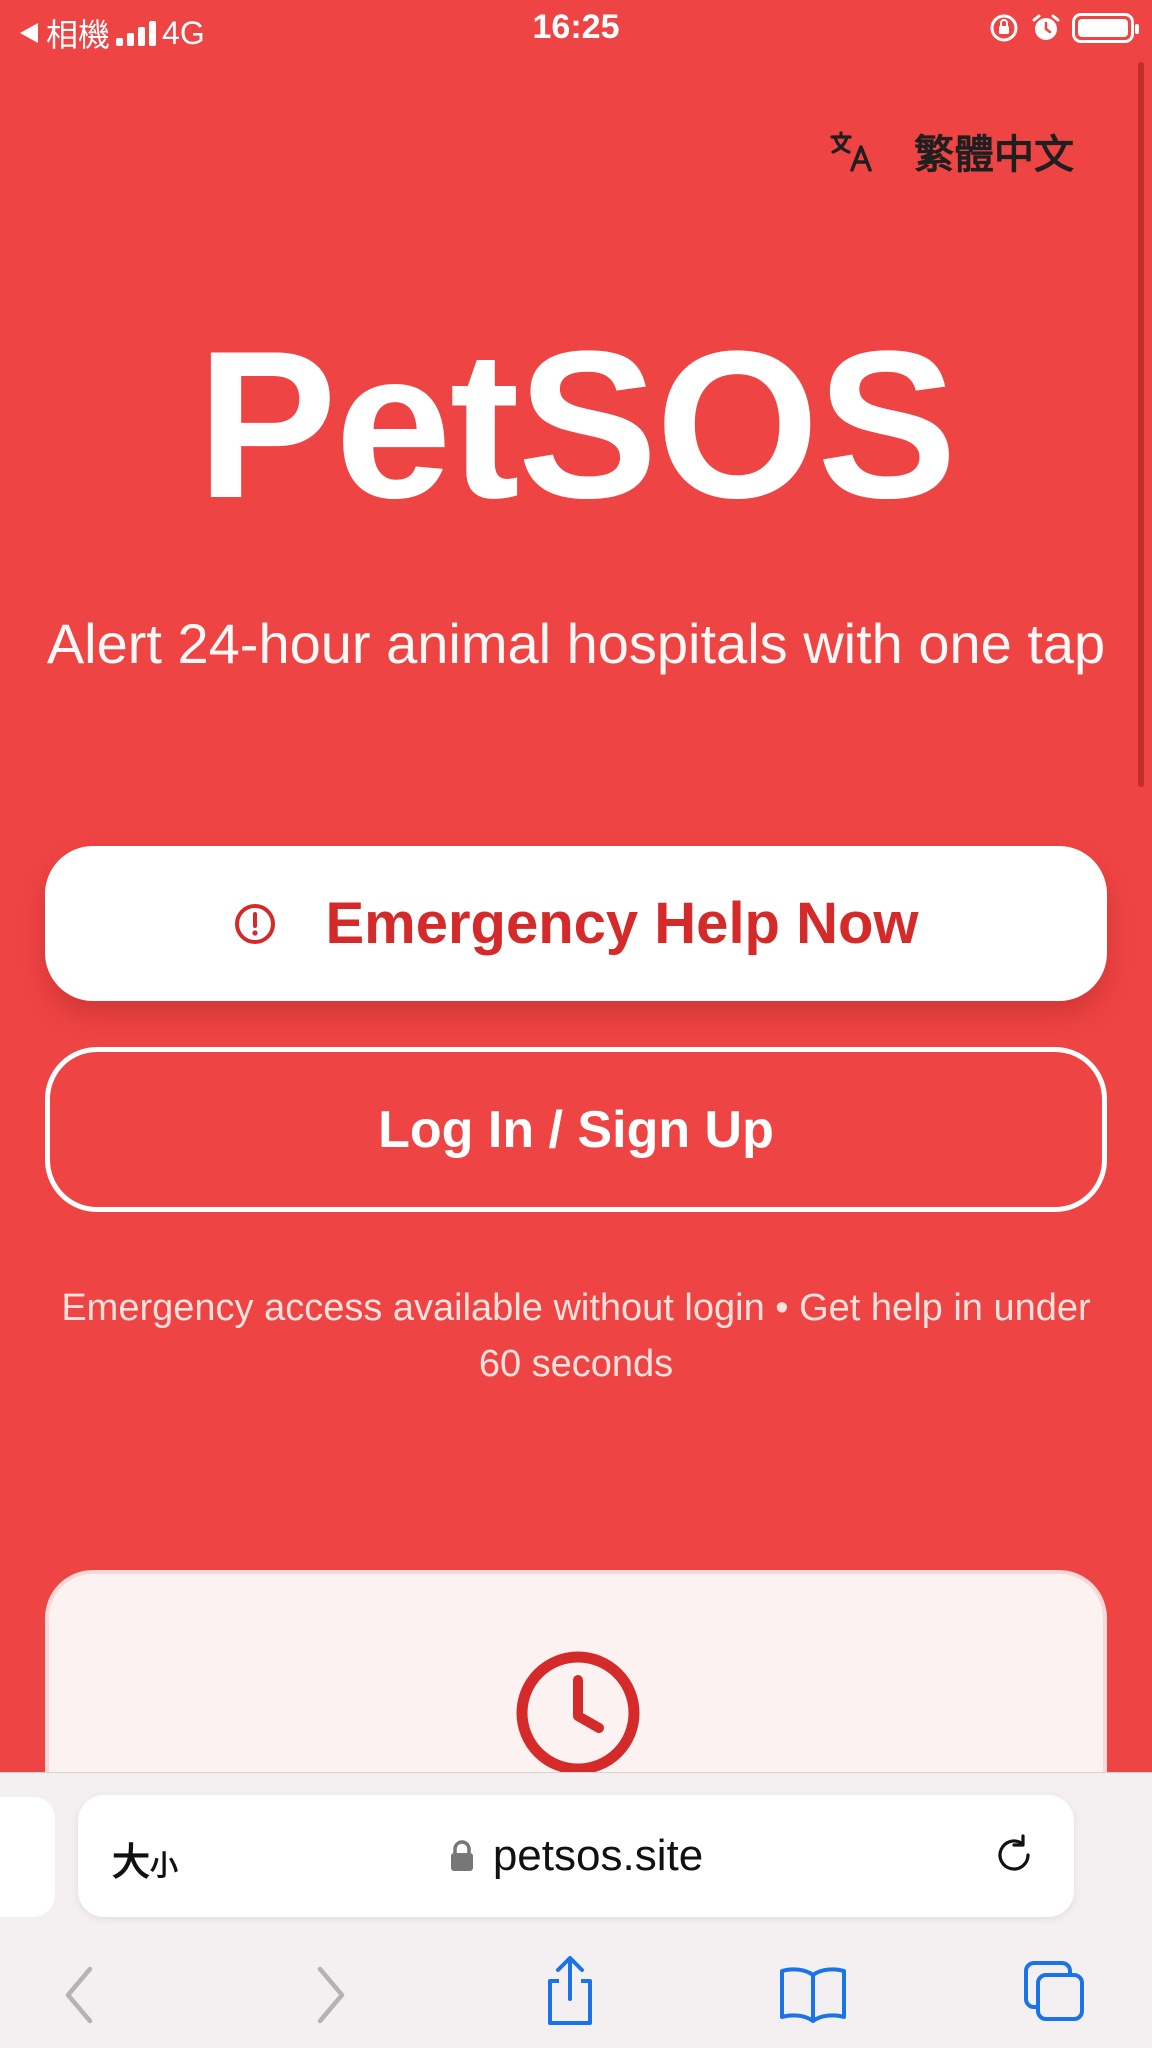 This screenshot has width=1152, height=2048. I want to click on chevron-left-icon, so click(80, 1995).